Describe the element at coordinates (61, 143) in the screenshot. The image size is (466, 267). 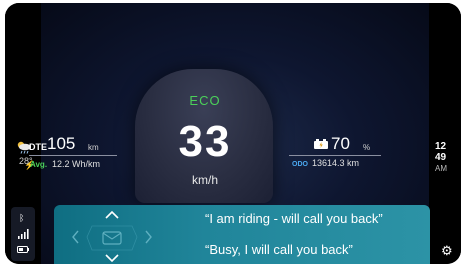
I see `dte-value: 105` at that location.